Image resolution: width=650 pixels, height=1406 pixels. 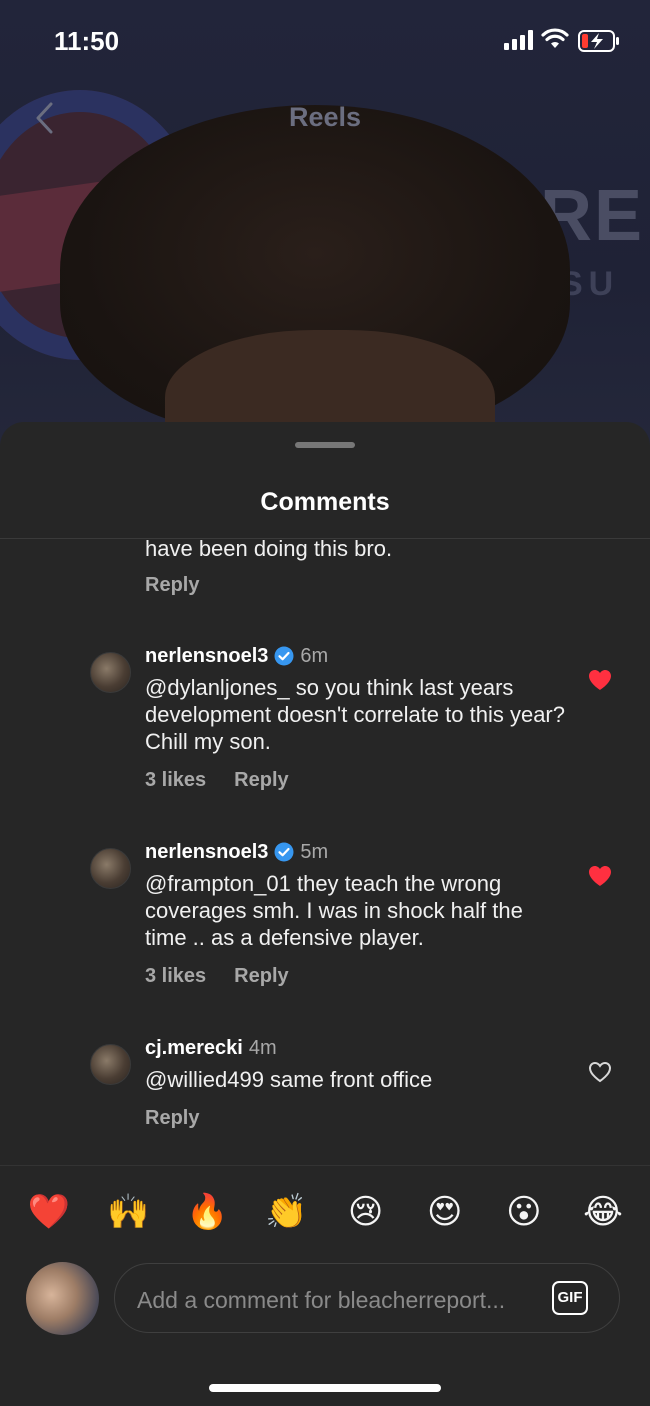 I want to click on heart-outline-icon, so click(x=600, y=1072).